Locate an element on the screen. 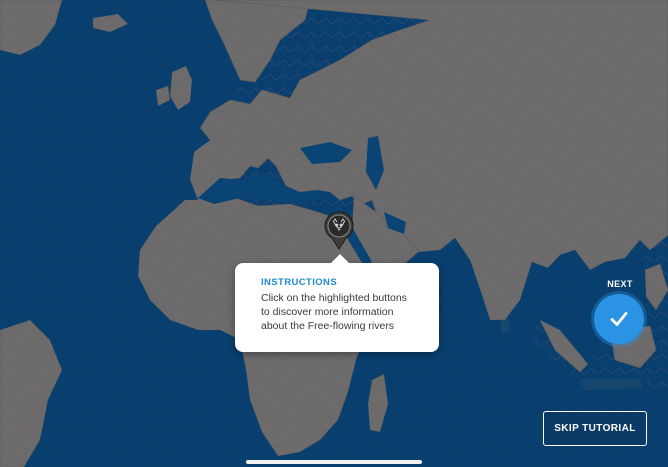 This screenshot has height=467, width=668. tooltip-title: INSTRUCTIONS is located at coordinates (299, 282).